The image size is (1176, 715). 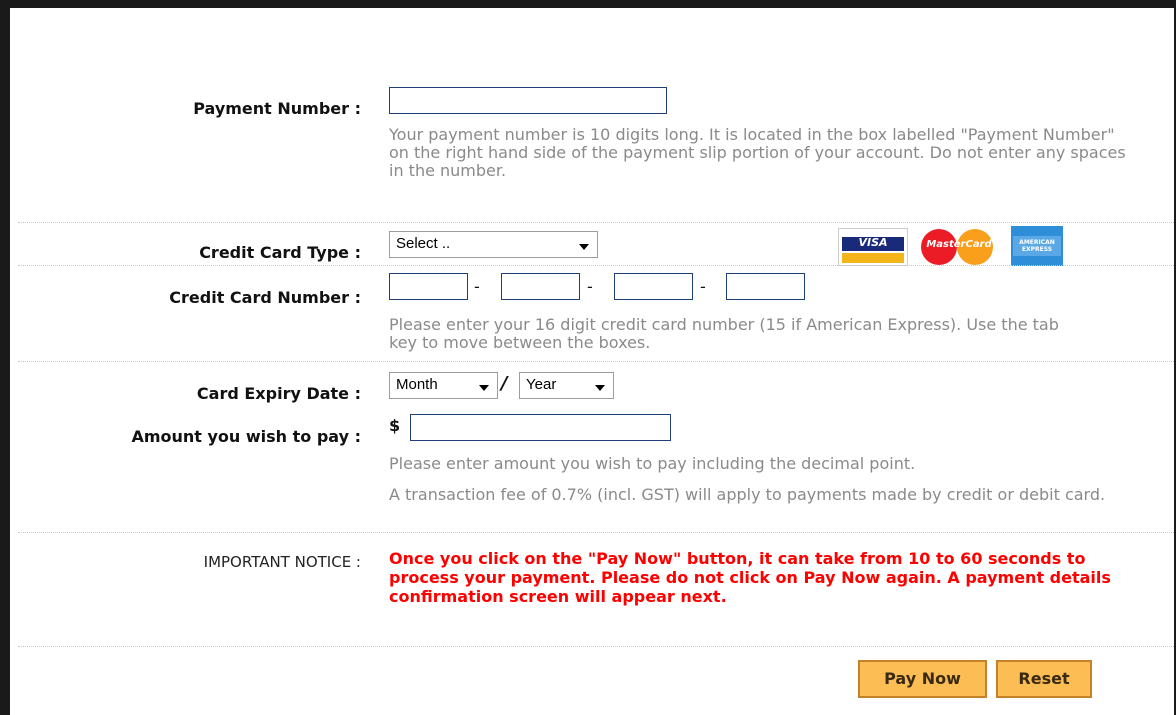 I want to click on expiry-year-select: Year, so click(x=566, y=385).